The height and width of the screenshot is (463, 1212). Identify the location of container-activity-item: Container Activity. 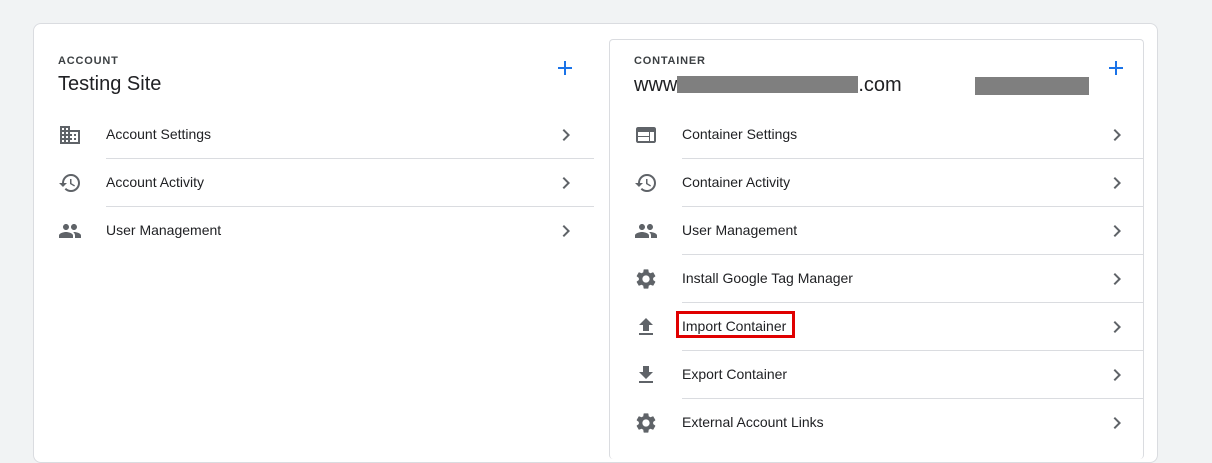
(876, 183).